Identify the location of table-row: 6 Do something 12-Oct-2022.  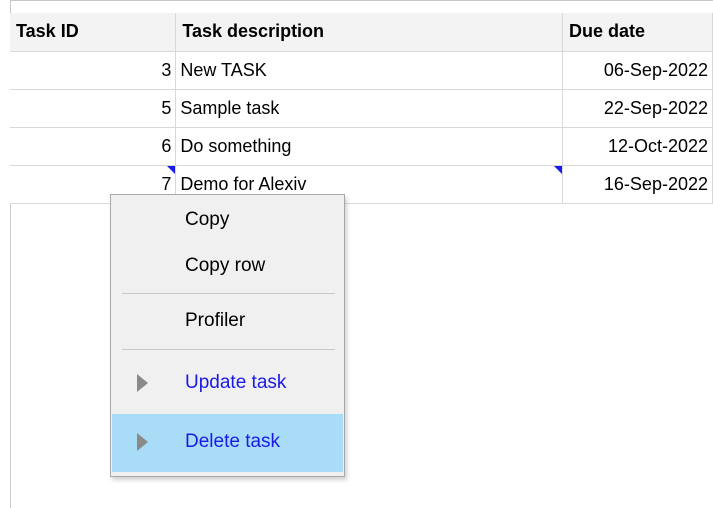
(361, 146).